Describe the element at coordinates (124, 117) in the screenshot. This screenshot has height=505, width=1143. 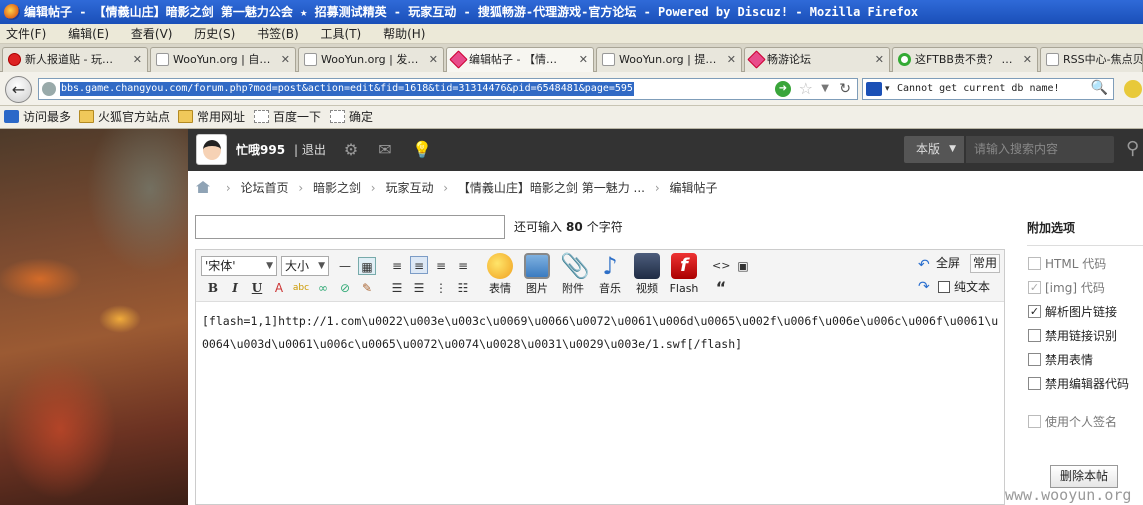
I see `bookmark-firefox-official: 火狐官方站点` at that location.